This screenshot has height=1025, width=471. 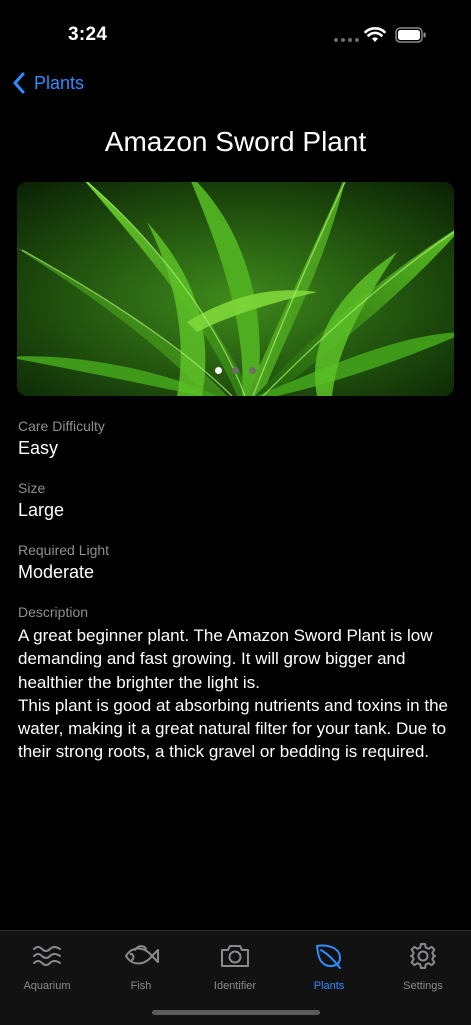 I want to click on battery-icon, so click(x=410, y=35).